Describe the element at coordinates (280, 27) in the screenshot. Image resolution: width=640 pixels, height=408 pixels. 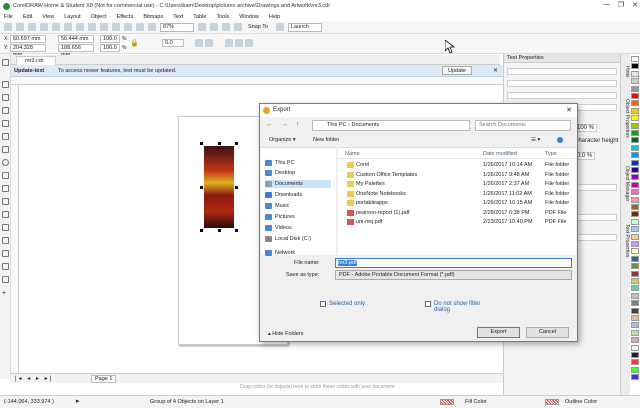
I see `options-icon` at that location.